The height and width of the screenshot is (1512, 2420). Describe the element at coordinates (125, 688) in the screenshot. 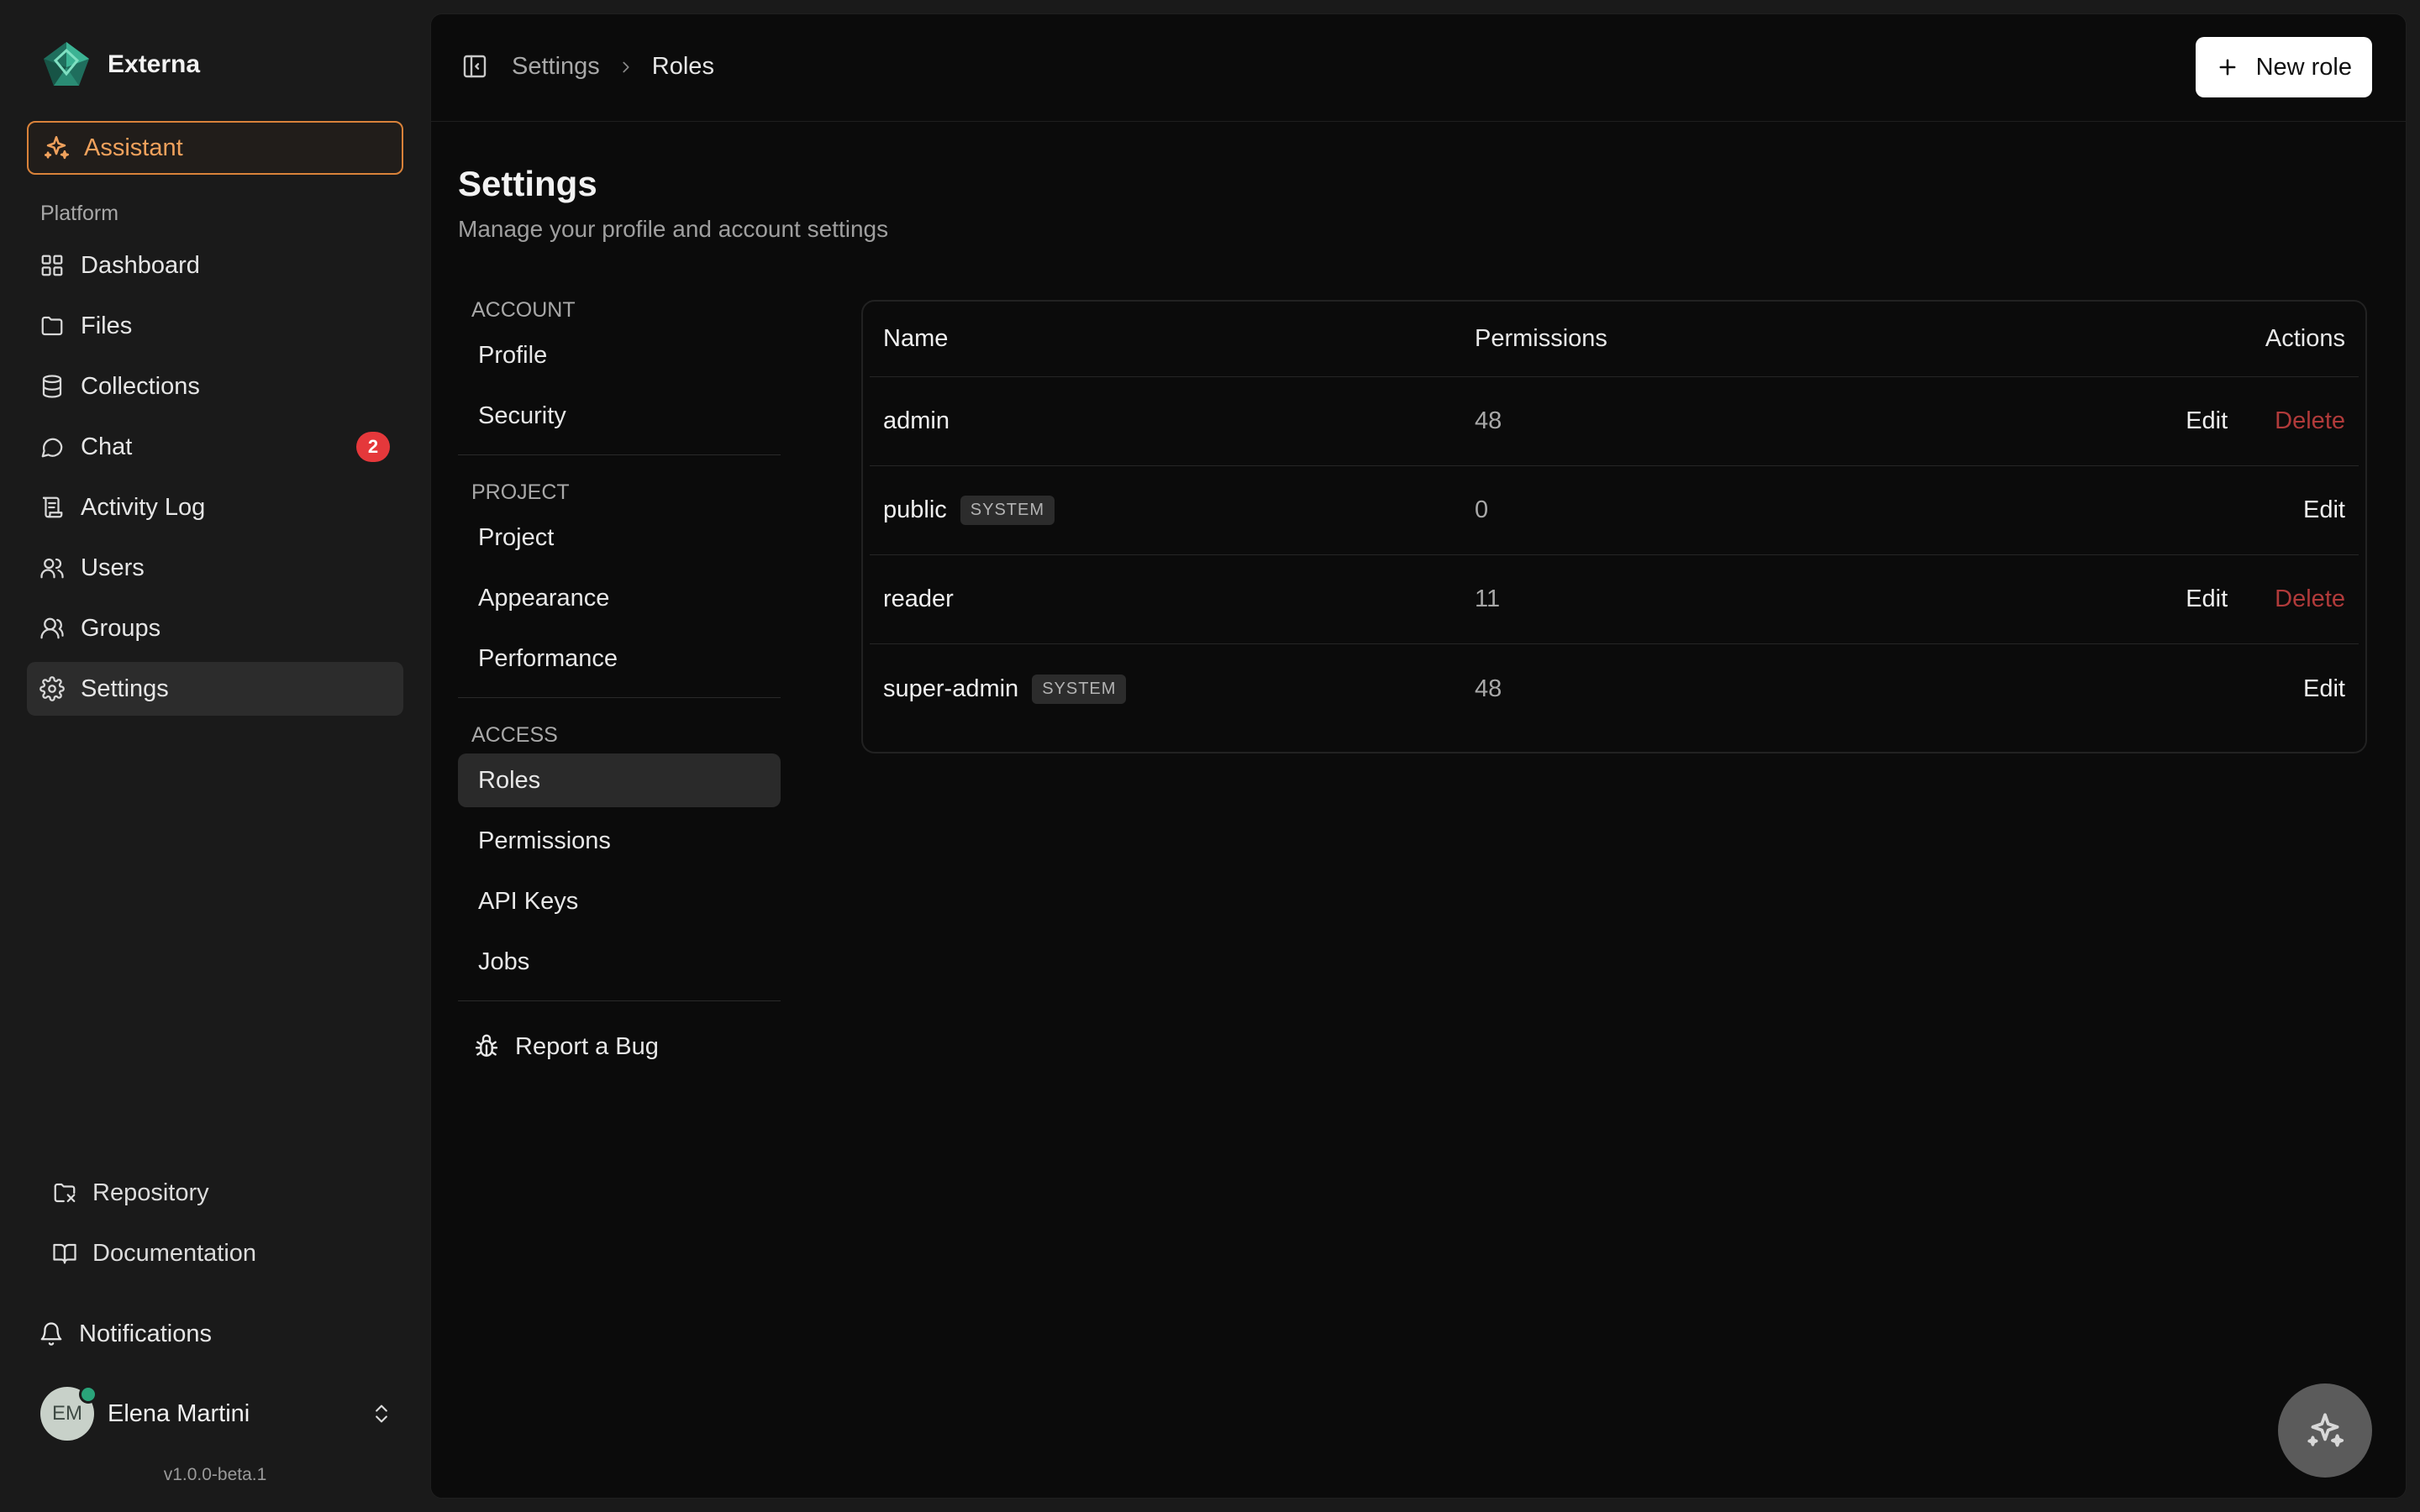

I see `sidebar-item-label: Settings` at that location.